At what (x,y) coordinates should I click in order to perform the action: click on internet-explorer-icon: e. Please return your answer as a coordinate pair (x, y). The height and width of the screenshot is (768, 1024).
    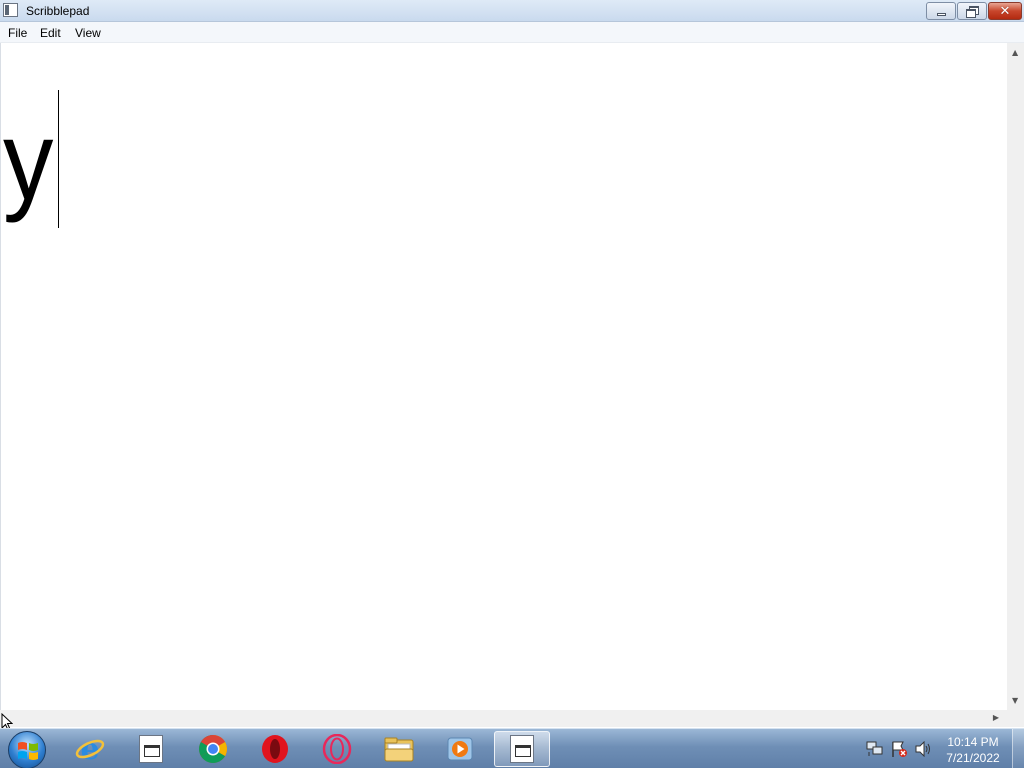
    Looking at the image, I should click on (90, 749).